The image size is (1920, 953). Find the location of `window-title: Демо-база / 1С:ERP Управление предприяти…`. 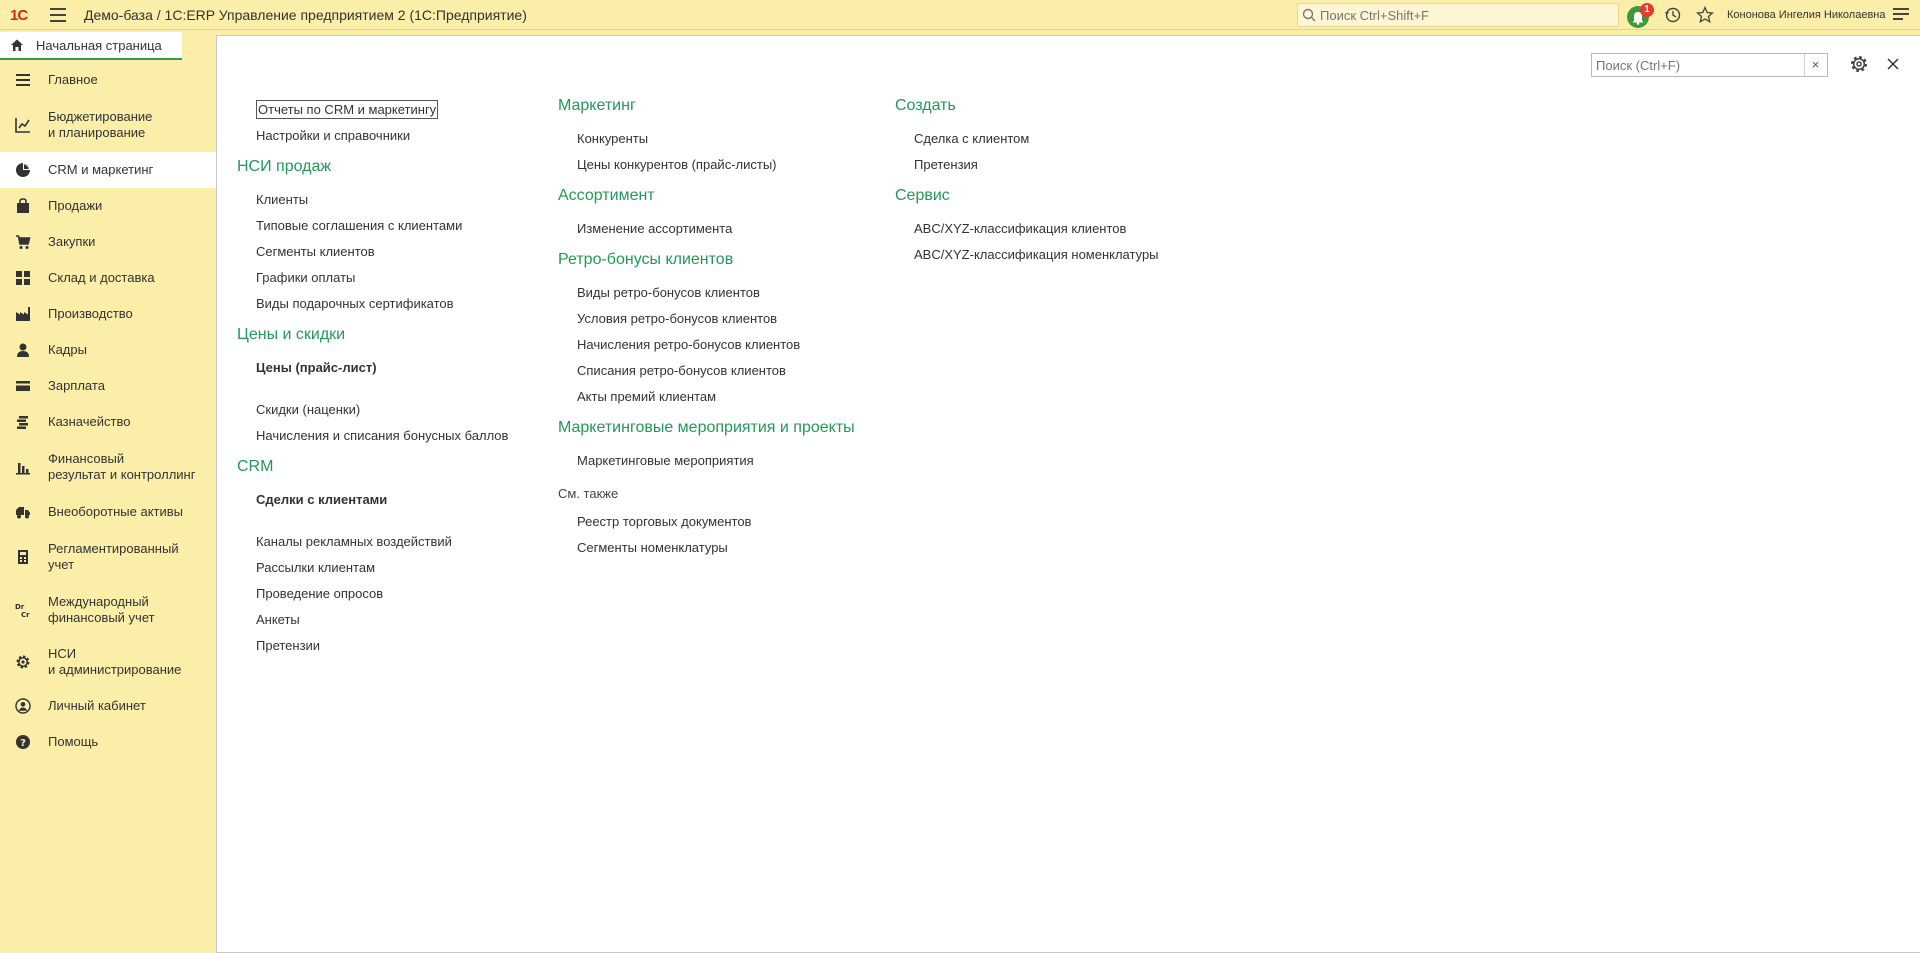

window-title: Демо-база / 1С:ERP Управление предприяти… is located at coordinates (305, 15).